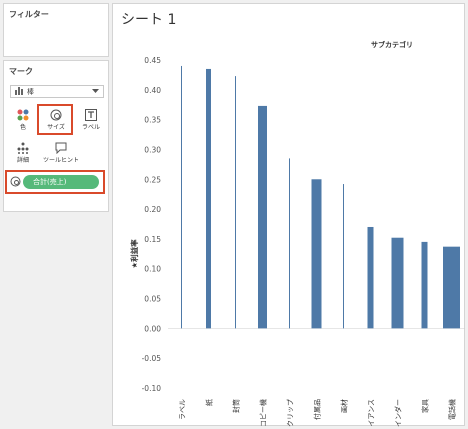  Describe the element at coordinates (317, 409) in the screenshot. I see `x-tick-label: 付属品` at that location.